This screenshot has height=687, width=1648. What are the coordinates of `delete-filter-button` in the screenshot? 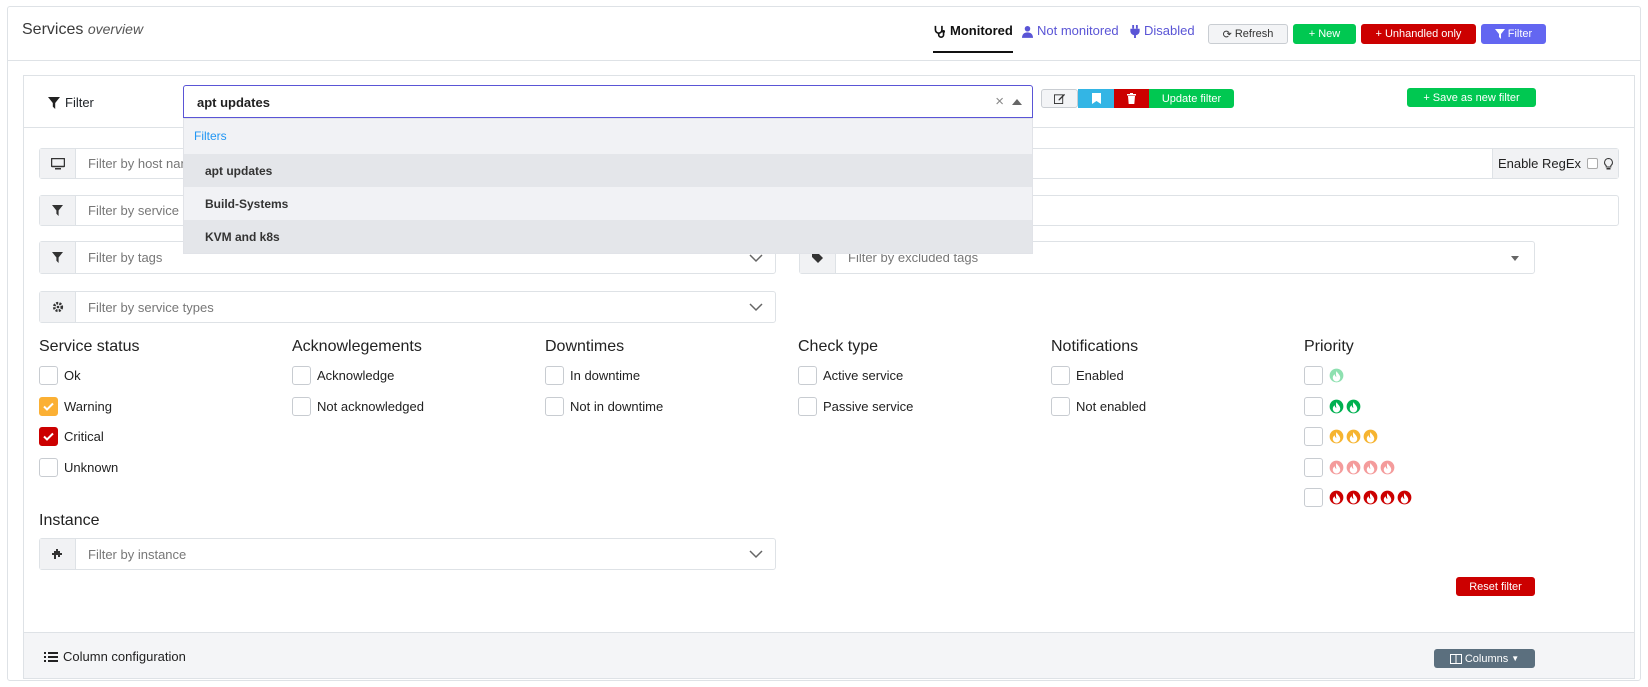 It's located at (1131, 98).